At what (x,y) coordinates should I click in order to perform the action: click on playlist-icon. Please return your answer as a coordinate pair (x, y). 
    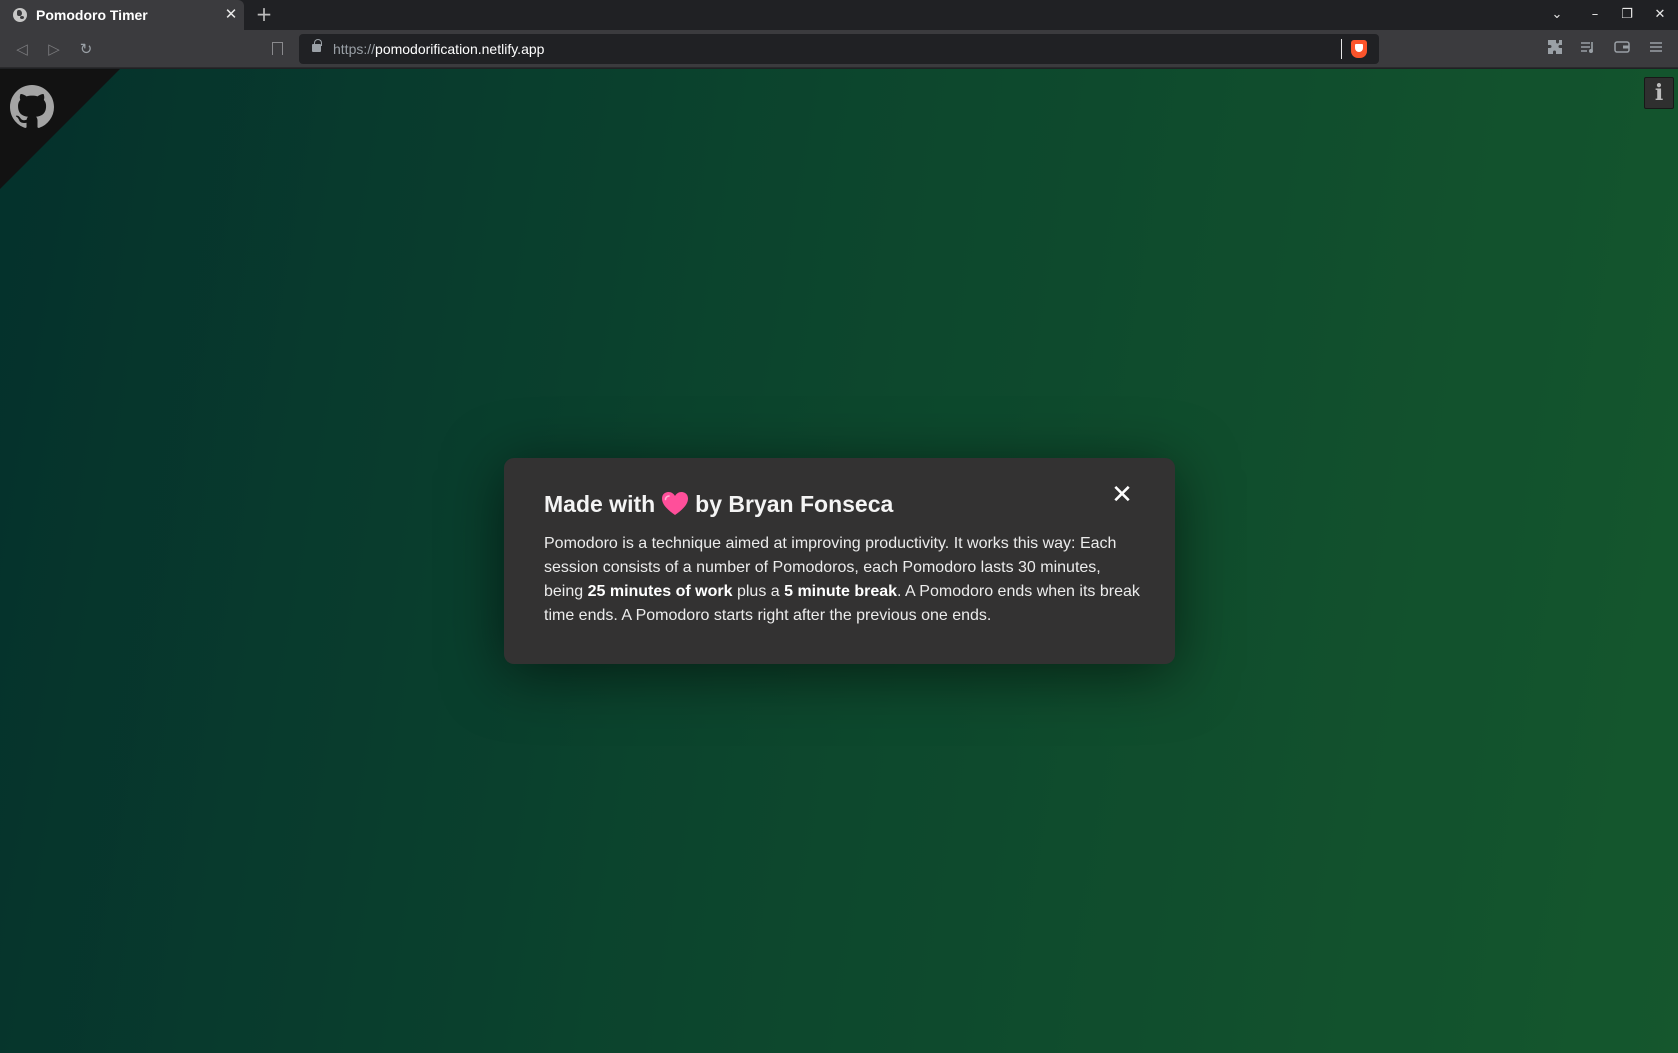
    Looking at the image, I should click on (1588, 49).